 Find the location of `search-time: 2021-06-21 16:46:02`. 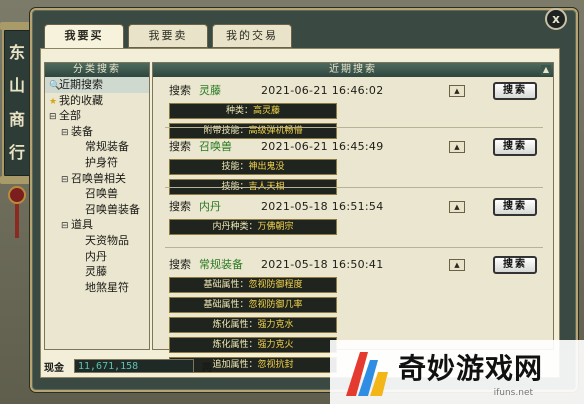

search-time: 2021-06-21 16:46:02 is located at coordinates (322, 90).